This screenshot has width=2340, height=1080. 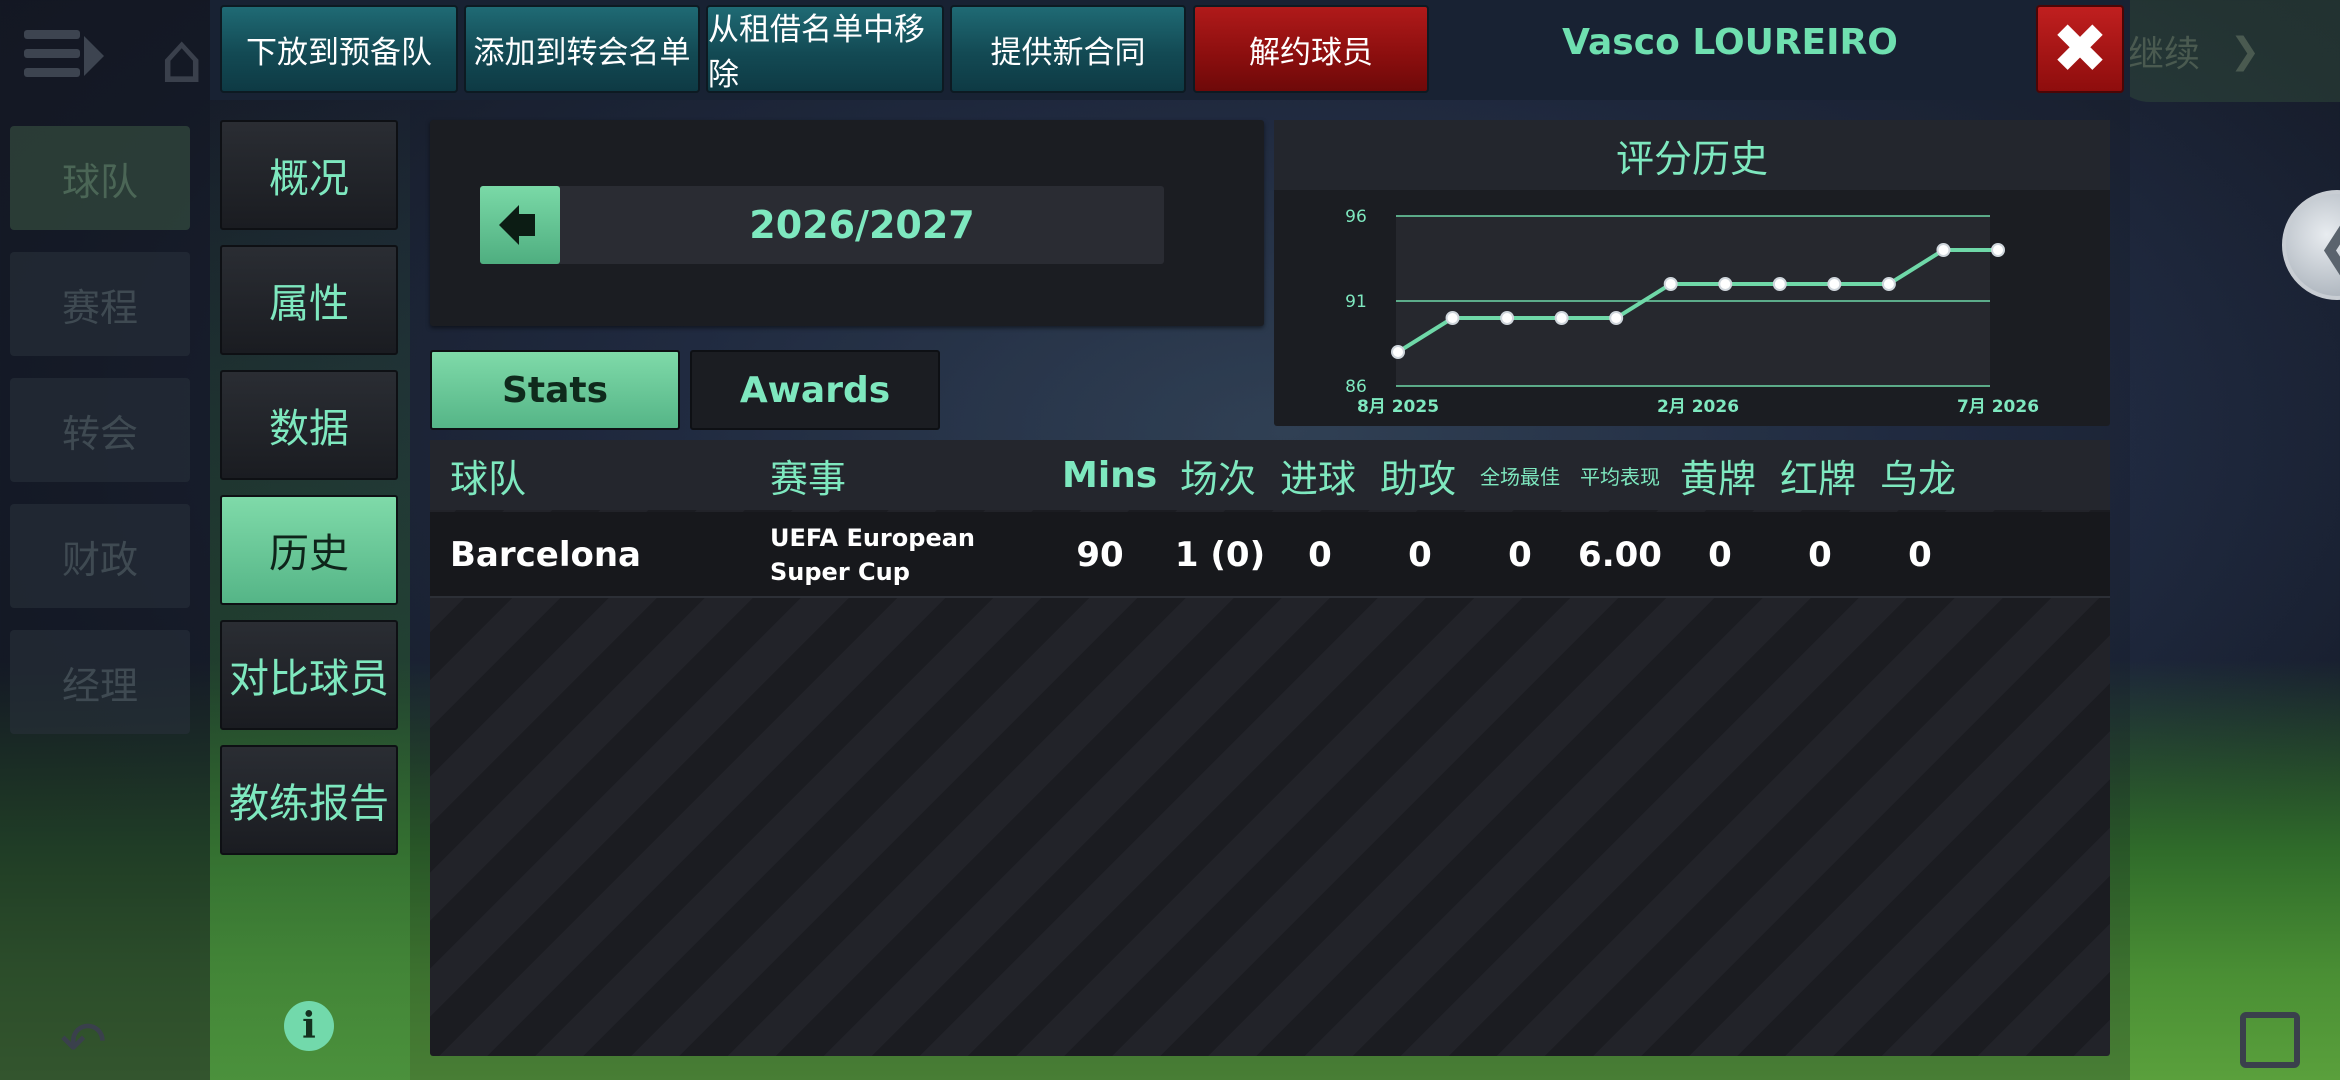 What do you see at coordinates (2270, 1040) in the screenshot?
I see `save-icon` at bounding box center [2270, 1040].